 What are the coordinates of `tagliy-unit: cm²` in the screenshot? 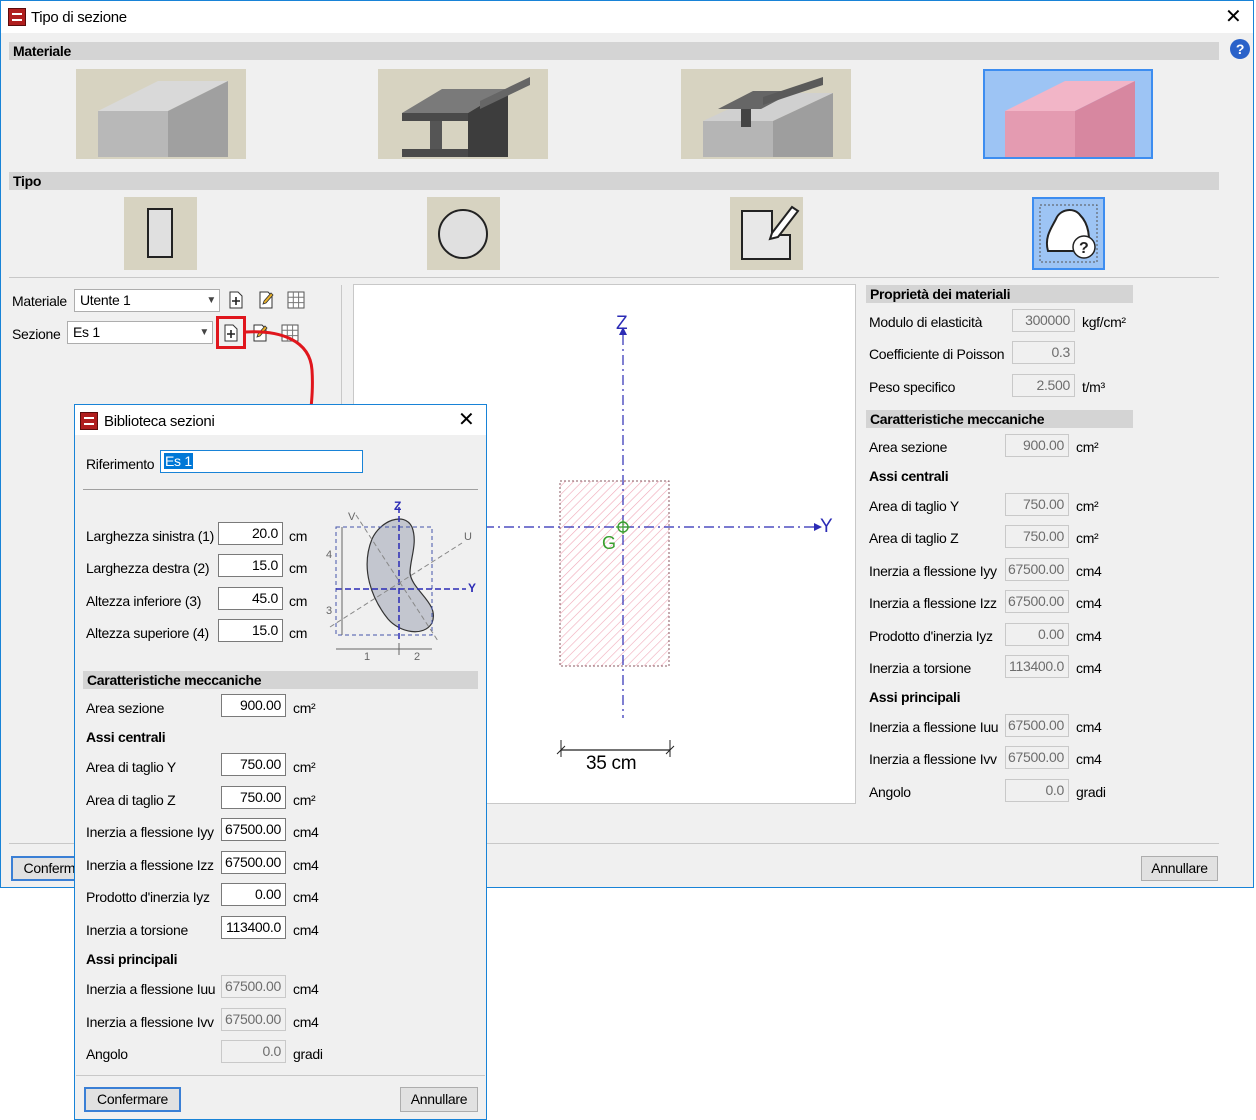 It's located at (1087, 506).